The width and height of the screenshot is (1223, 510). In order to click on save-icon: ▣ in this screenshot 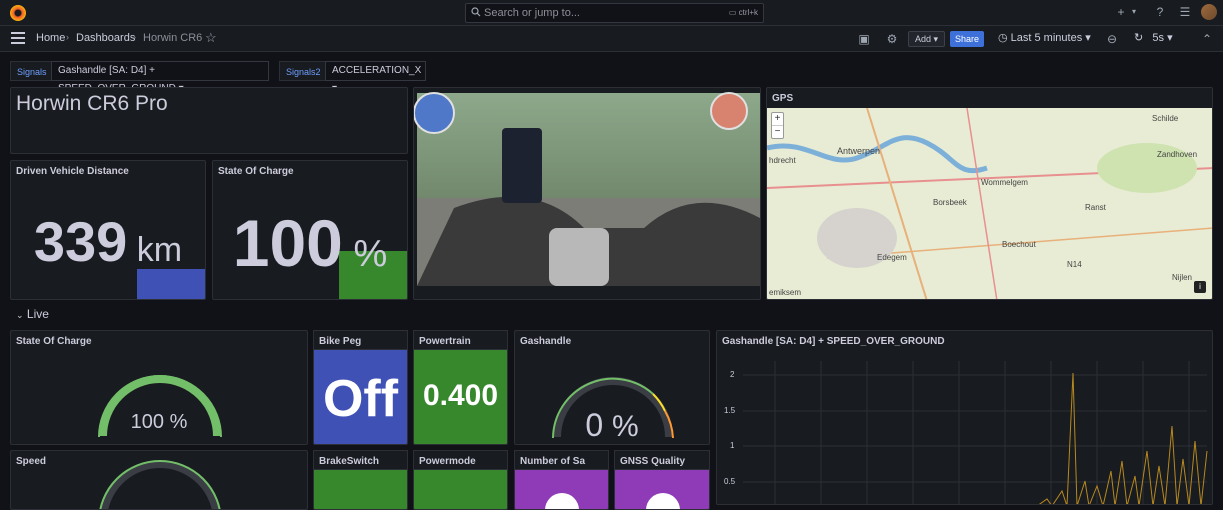, I will do `click(864, 39)`.